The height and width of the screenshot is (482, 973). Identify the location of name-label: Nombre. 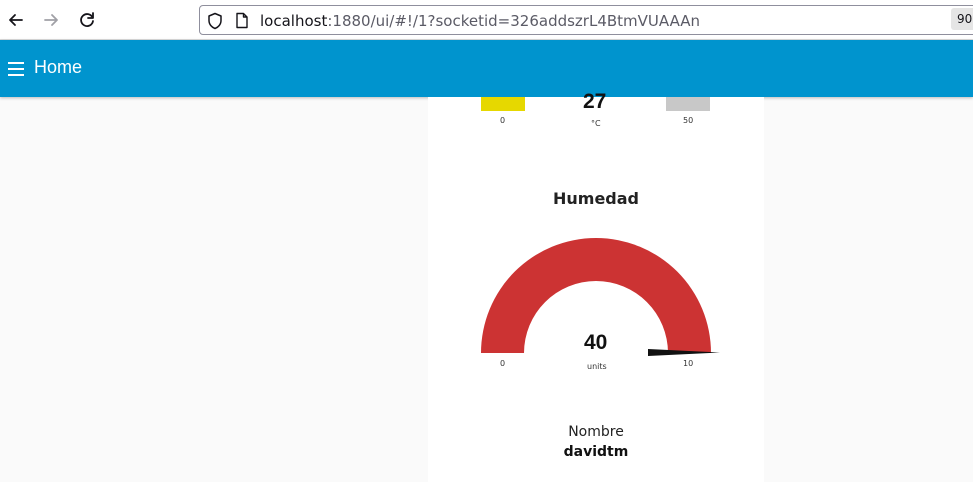
(596, 432).